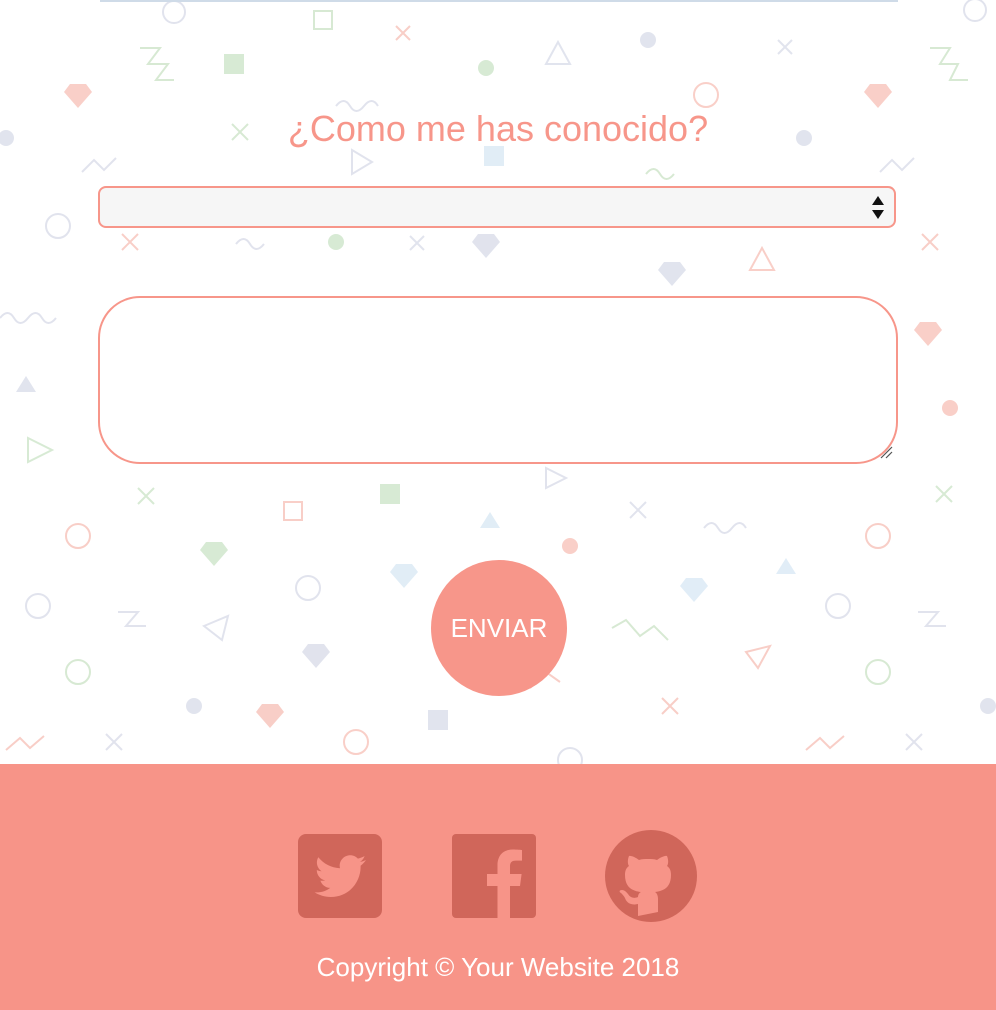 The height and width of the screenshot is (1010, 996). What do you see at coordinates (498, 967) in the screenshot?
I see `copyright-text: Copyright © Your Website 2018` at bounding box center [498, 967].